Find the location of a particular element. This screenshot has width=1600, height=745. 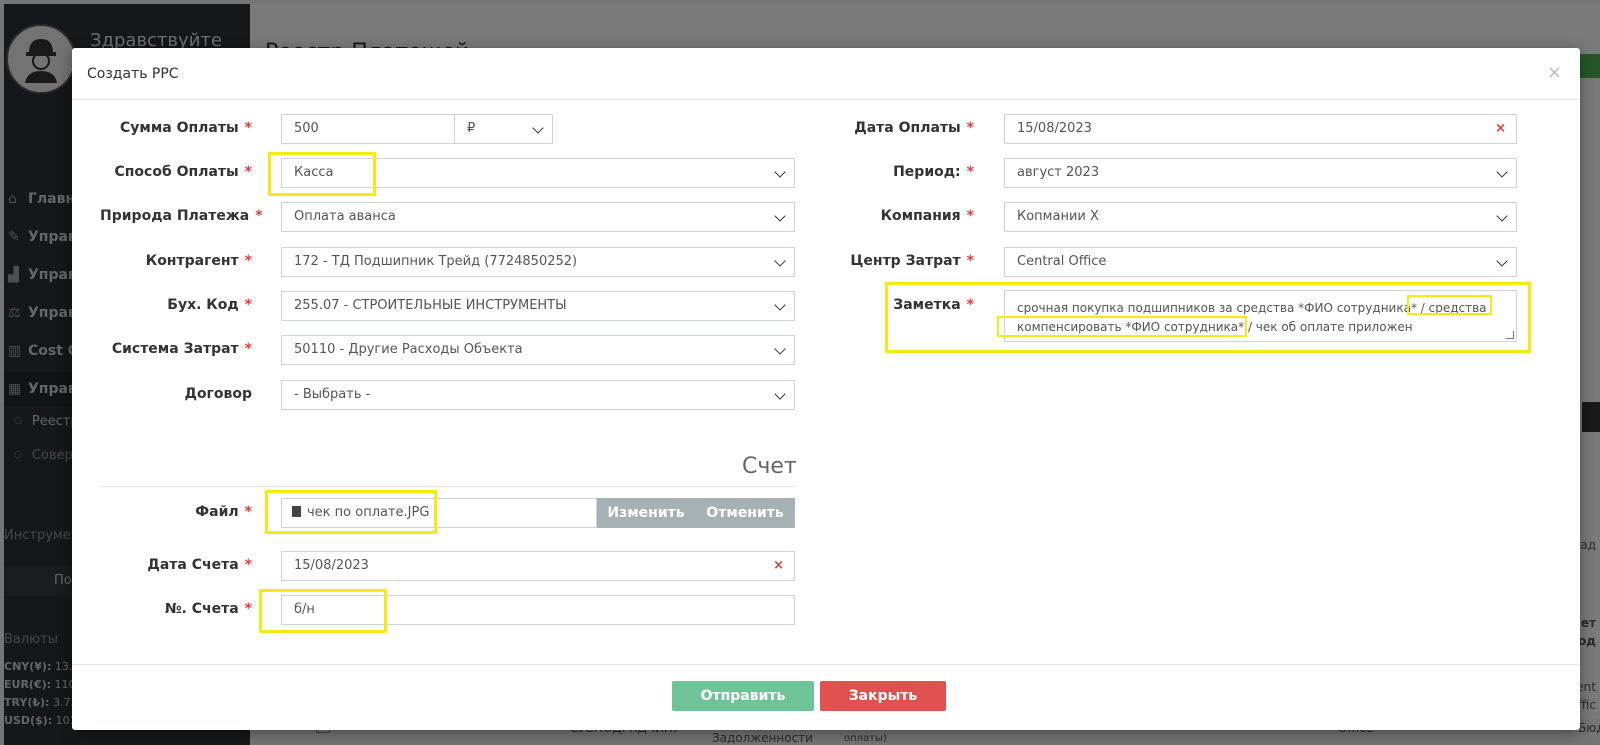

contract-label: Договор is located at coordinates (218, 394).